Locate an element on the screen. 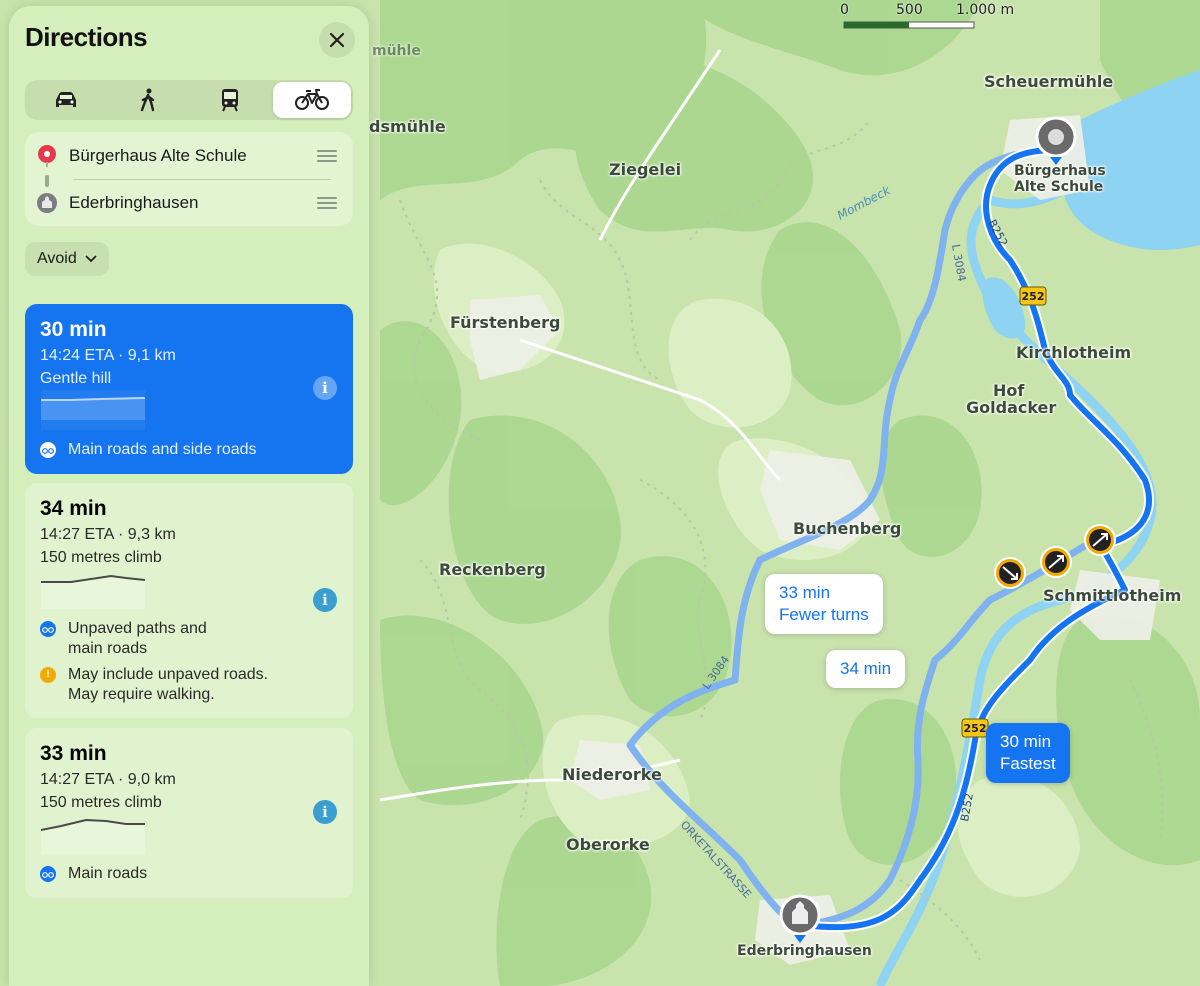 The height and width of the screenshot is (986, 1200). scale-label-max: 1.000 m is located at coordinates (985, 10).